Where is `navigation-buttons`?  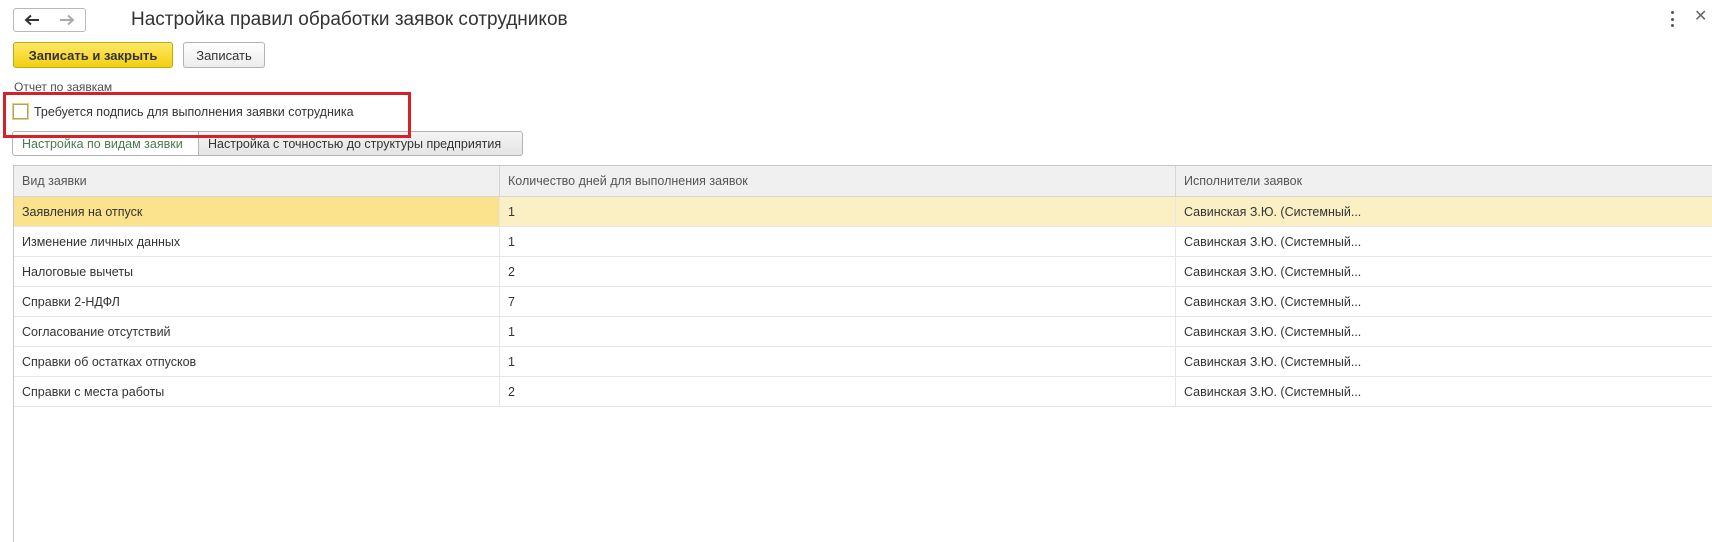
navigation-buttons is located at coordinates (49, 20).